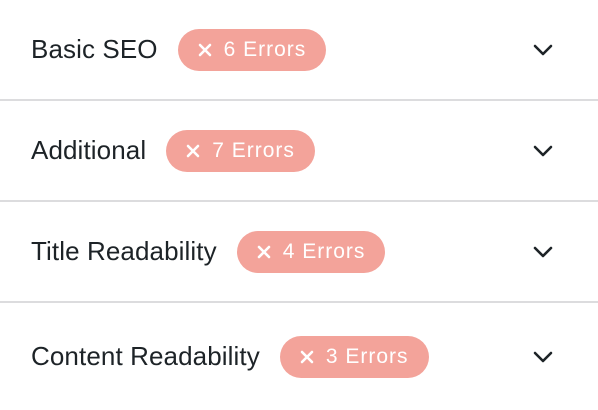 The image size is (598, 410). Describe the element at coordinates (145, 356) in the screenshot. I see `section-title: Content Readability` at that location.